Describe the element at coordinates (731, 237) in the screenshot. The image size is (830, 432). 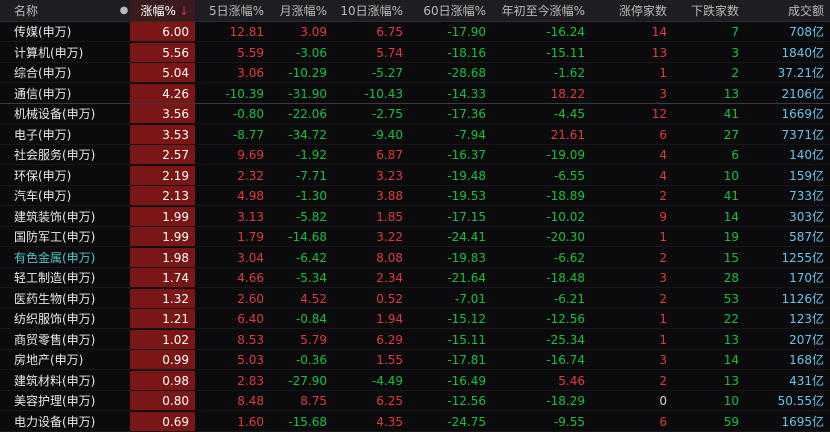
I see `cell-down-count: 19` at that location.